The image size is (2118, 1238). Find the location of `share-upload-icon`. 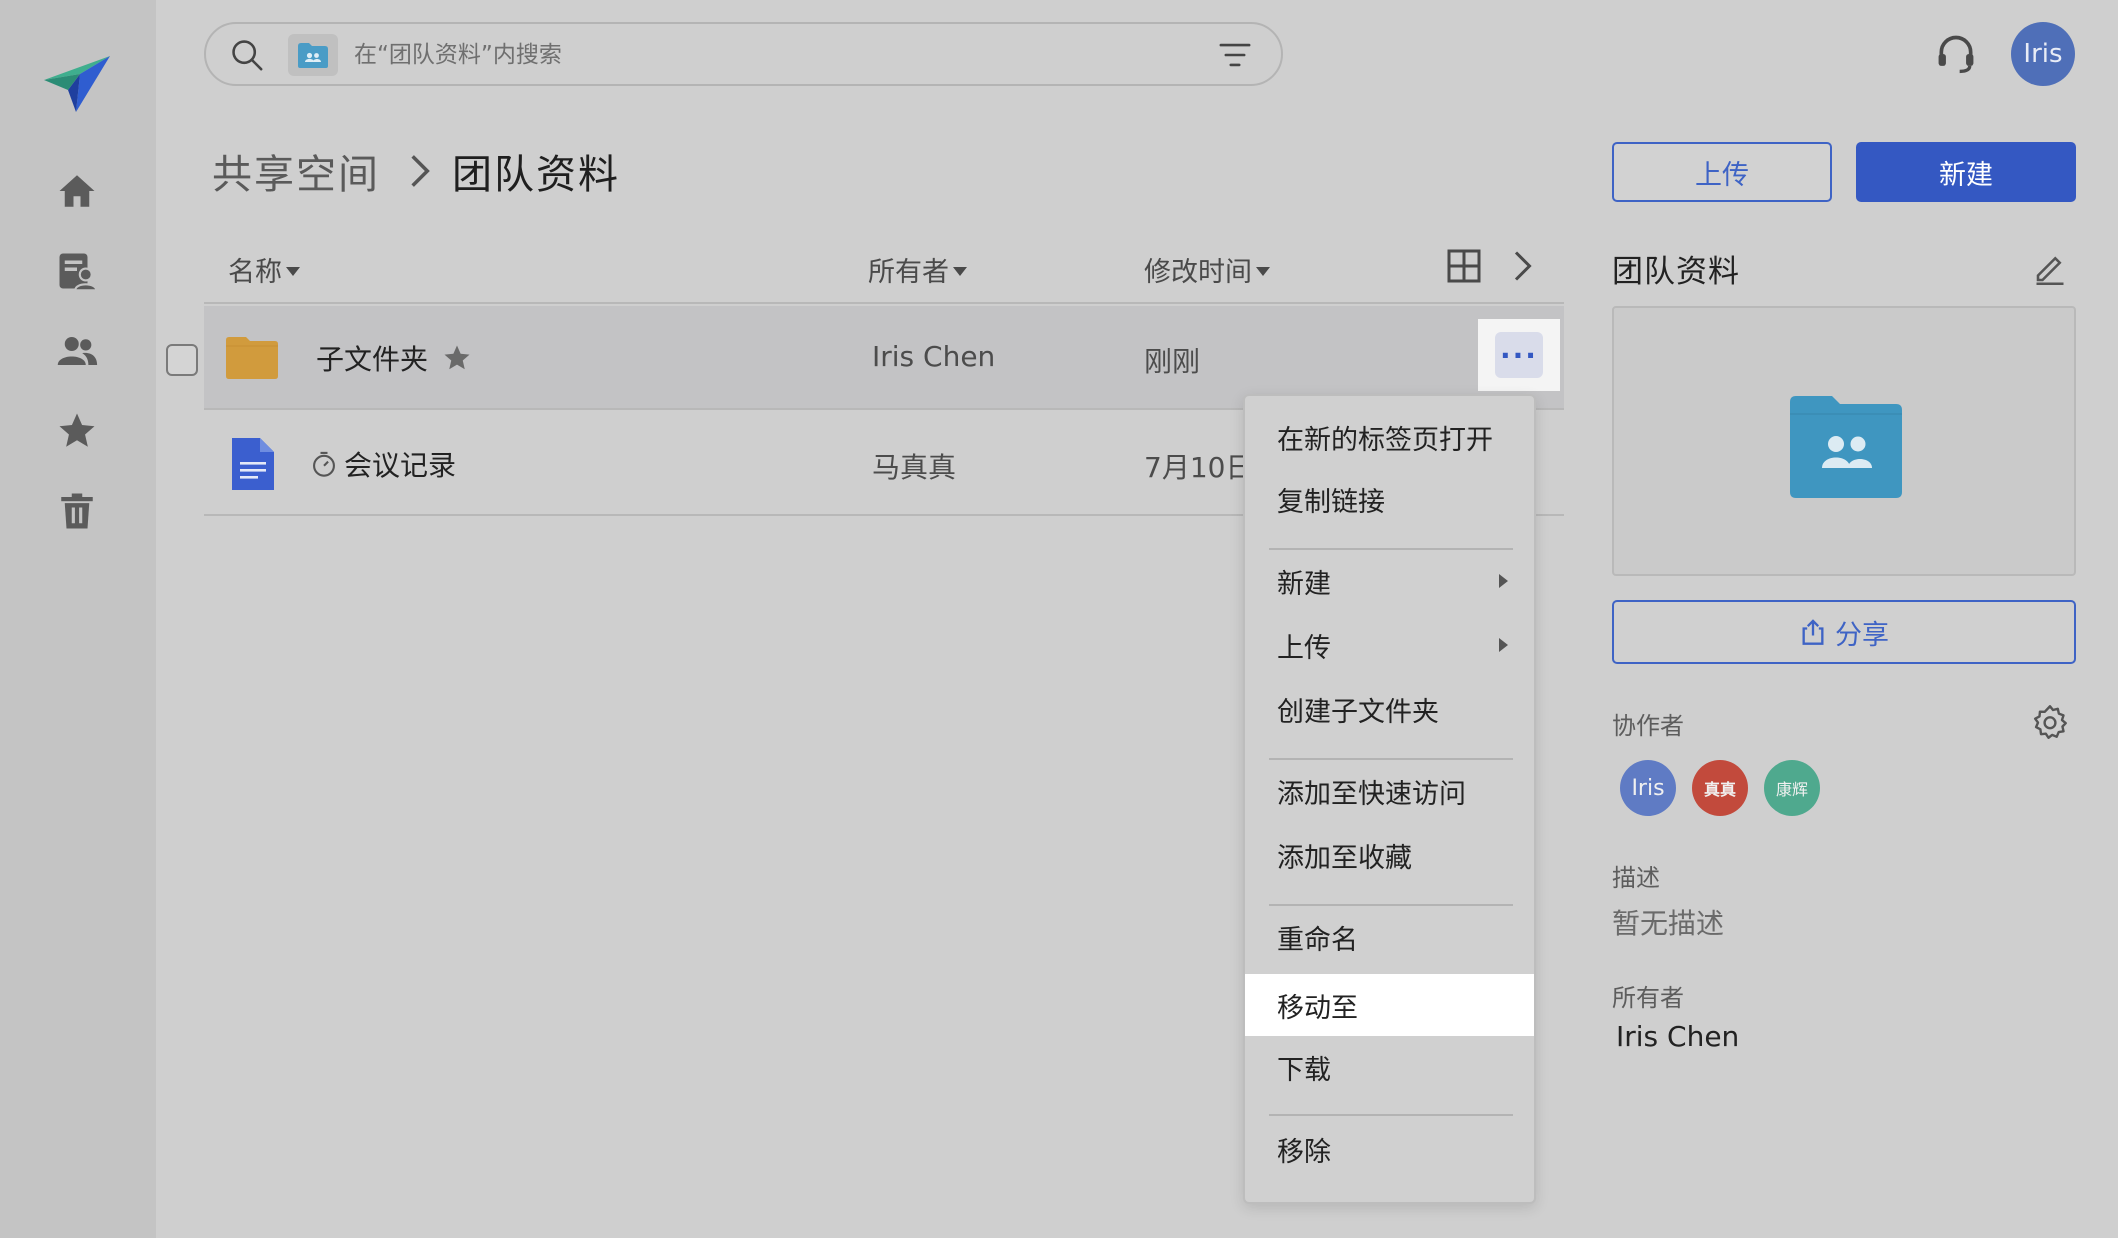

share-upload-icon is located at coordinates (1813, 632).